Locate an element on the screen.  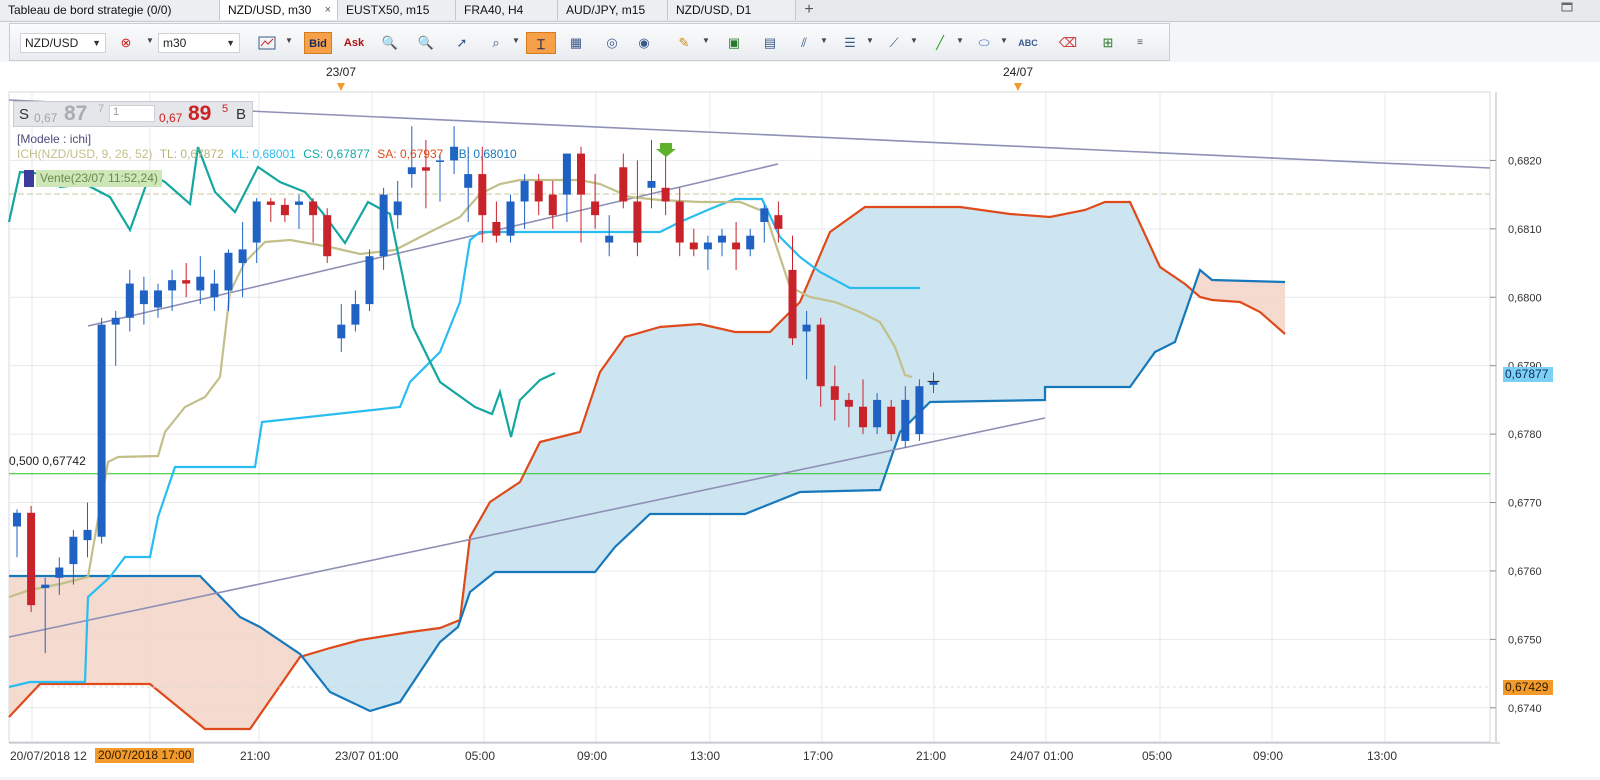
y-axis-label: 0,6750 is located at coordinates (1525, 640).